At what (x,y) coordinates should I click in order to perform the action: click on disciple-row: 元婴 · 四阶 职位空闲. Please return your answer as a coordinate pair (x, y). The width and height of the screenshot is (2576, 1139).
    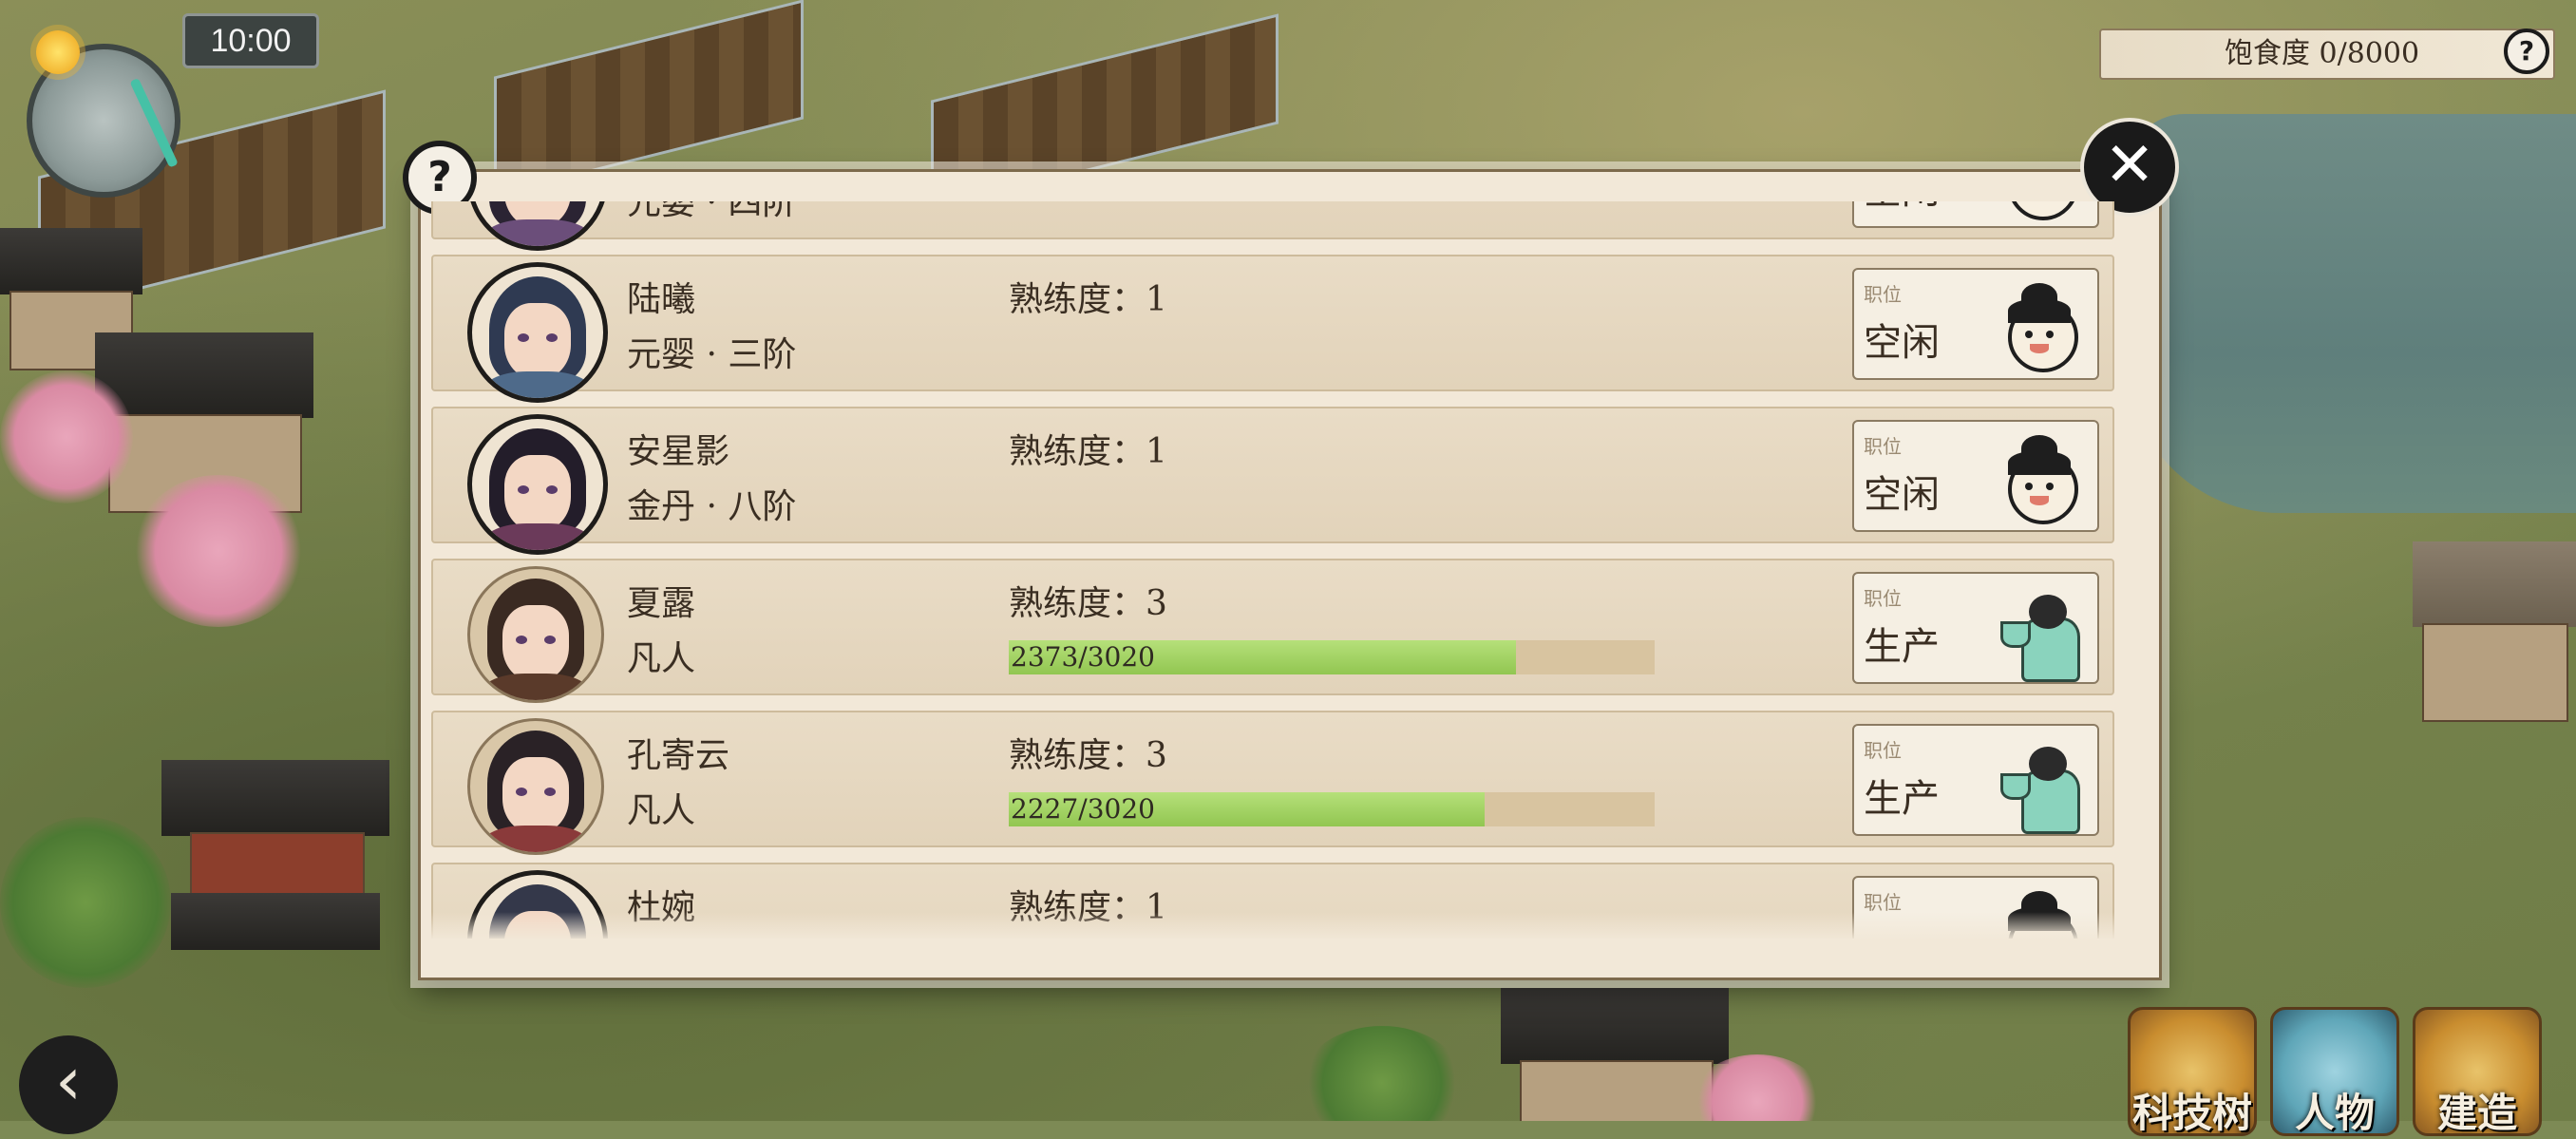
    Looking at the image, I should click on (1272, 226).